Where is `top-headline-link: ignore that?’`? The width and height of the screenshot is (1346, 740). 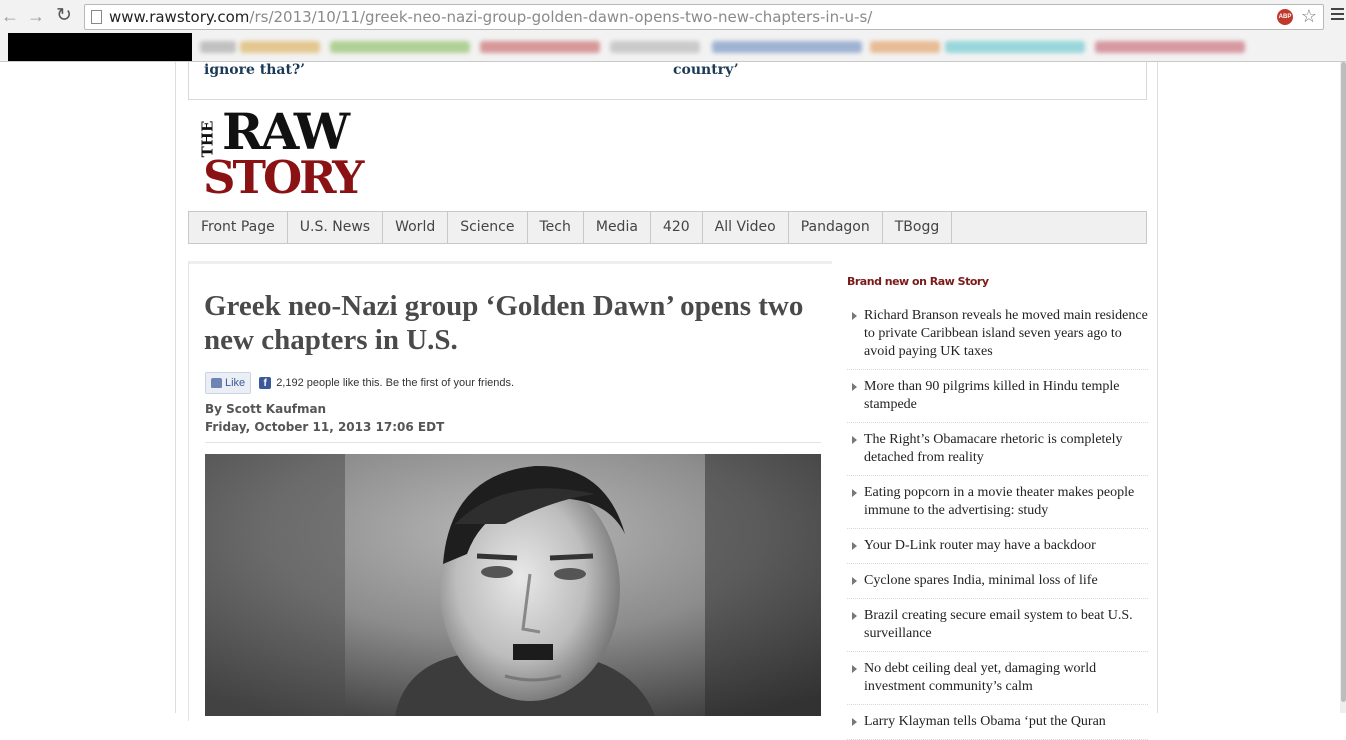
top-headline-link: ignore that?’ is located at coordinates (254, 70).